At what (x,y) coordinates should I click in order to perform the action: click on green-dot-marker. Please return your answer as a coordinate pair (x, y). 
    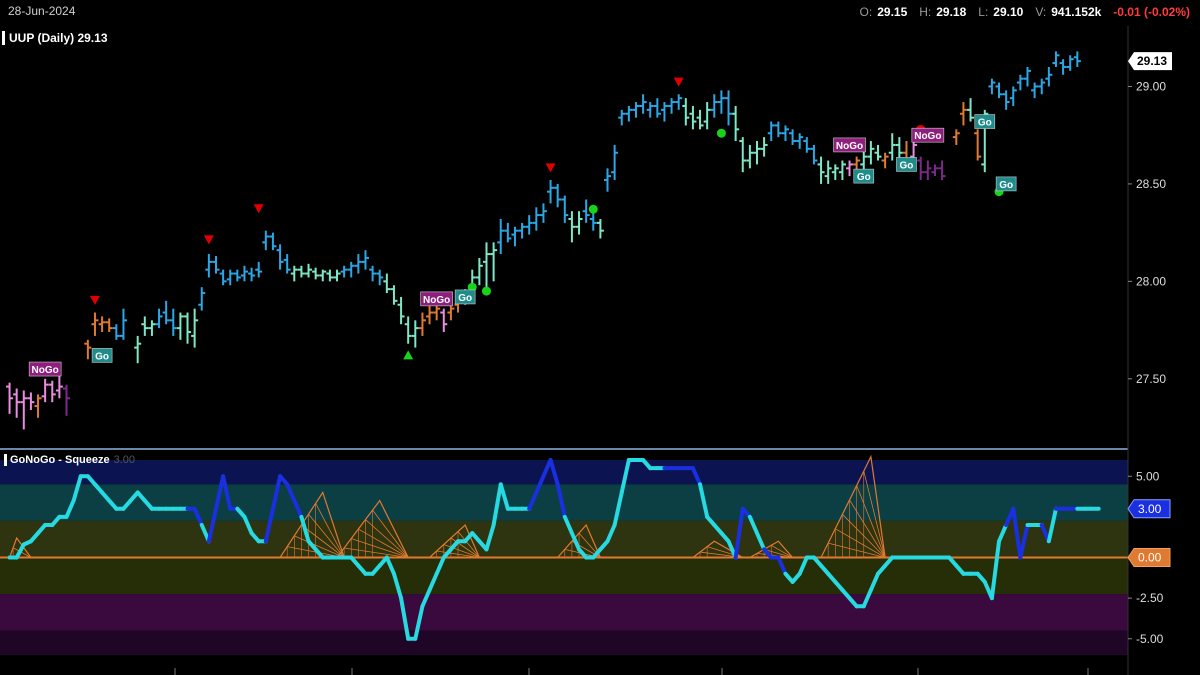
    Looking at the image, I should click on (593, 209).